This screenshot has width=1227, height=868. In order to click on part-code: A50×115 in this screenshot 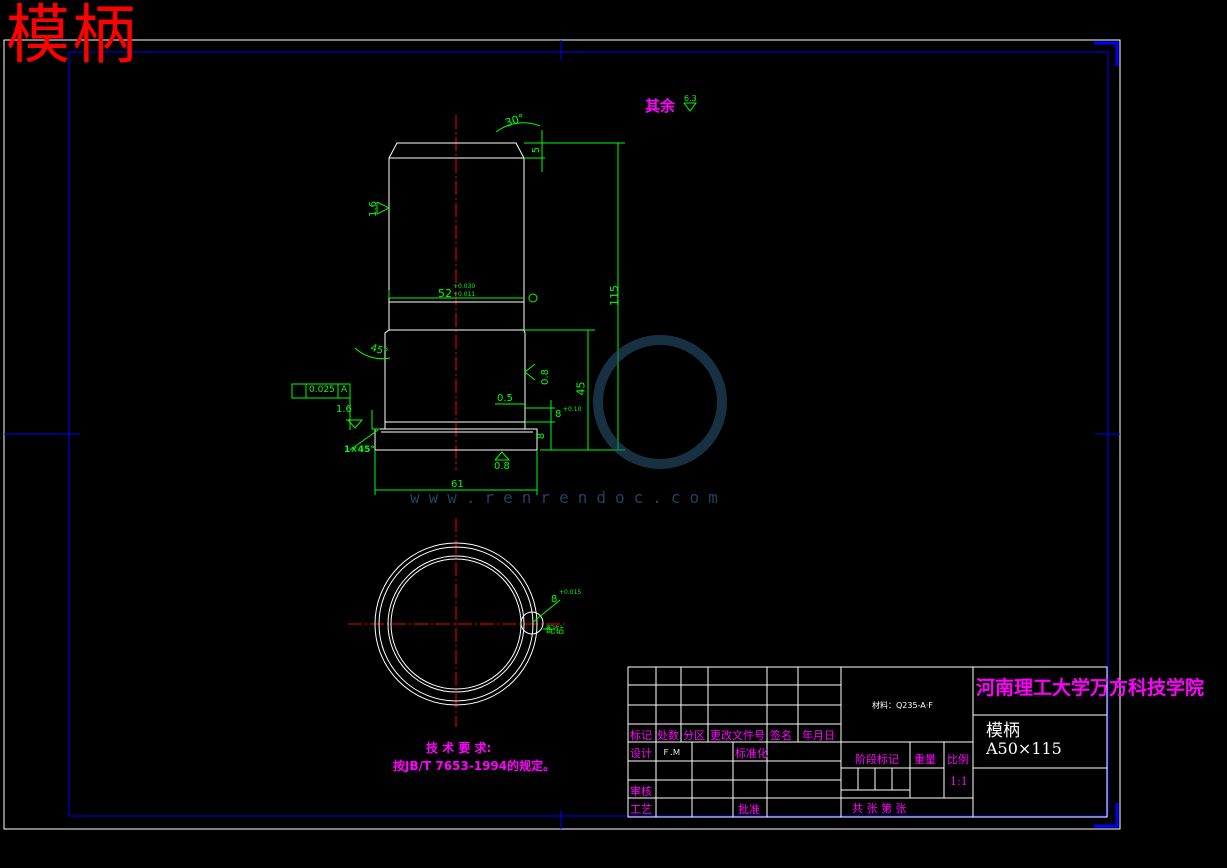, I will do `click(1024, 748)`.